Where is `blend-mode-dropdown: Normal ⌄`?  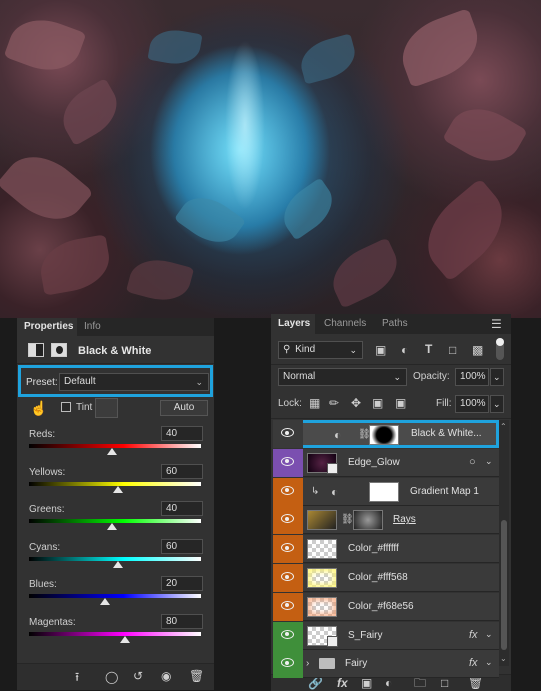 blend-mode-dropdown: Normal ⌄ is located at coordinates (342, 377).